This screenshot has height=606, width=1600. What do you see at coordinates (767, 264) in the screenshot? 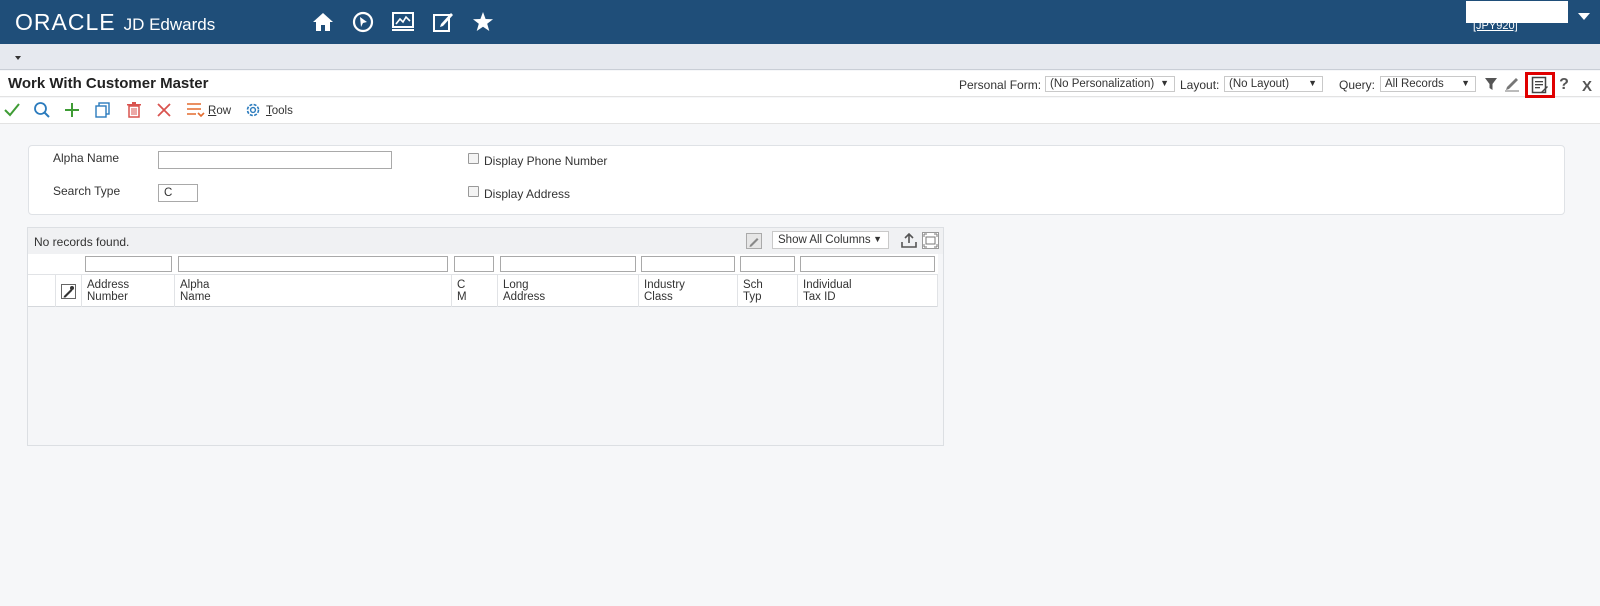
I see `filter-sch-typ` at bounding box center [767, 264].